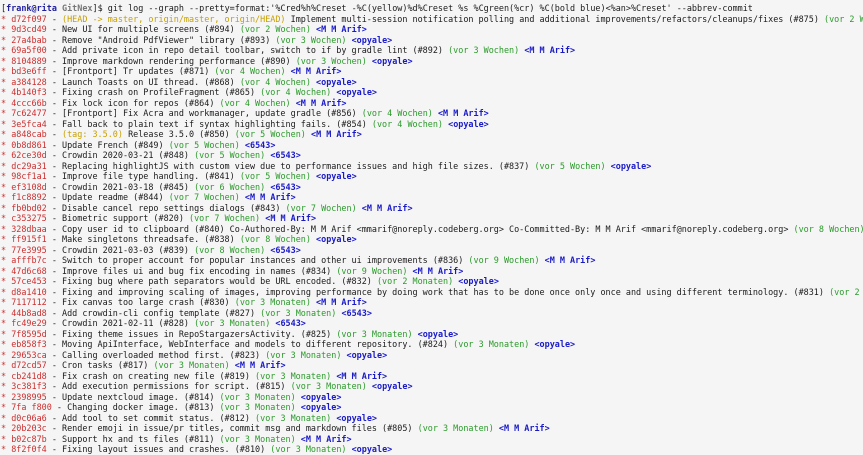 This screenshot has height=455, width=863. Describe the element at coordinates (29, 449) in the screenshot. I see `commit-hash: 8f2f0f4` at that location.